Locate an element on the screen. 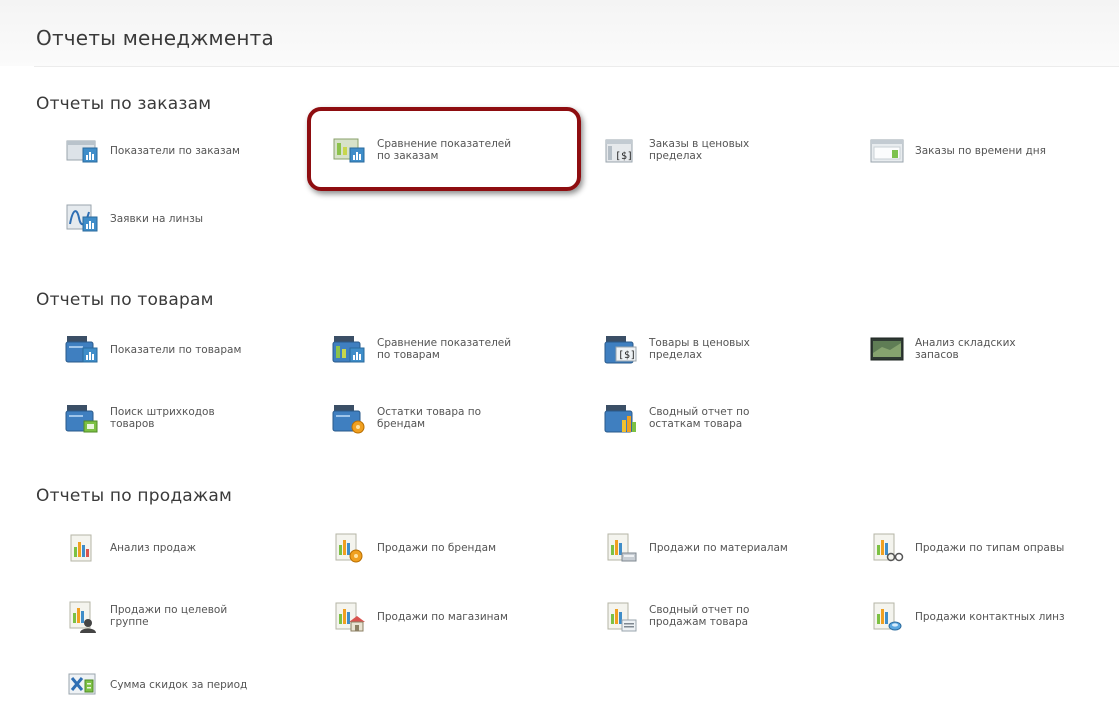 This screenshot has height=712, width=1119. report-link-product-compare: Сравнение показателей по товарам is located at coordinates (457, 355).